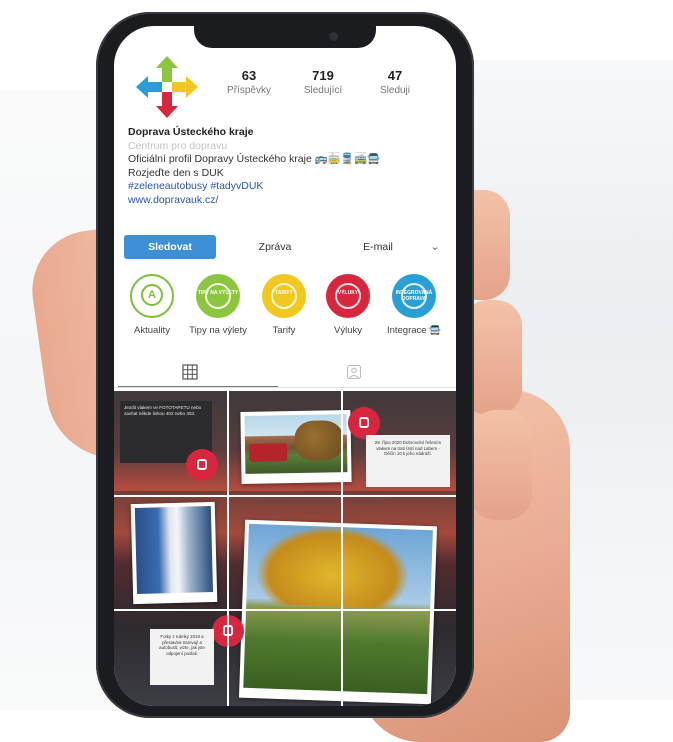 The height and width of the screenshot is (742, 673). What do you see at coordinates (348, 330) in the screenshot?
I see `highlight-label: Výluky` at bounding box center [348, 330].